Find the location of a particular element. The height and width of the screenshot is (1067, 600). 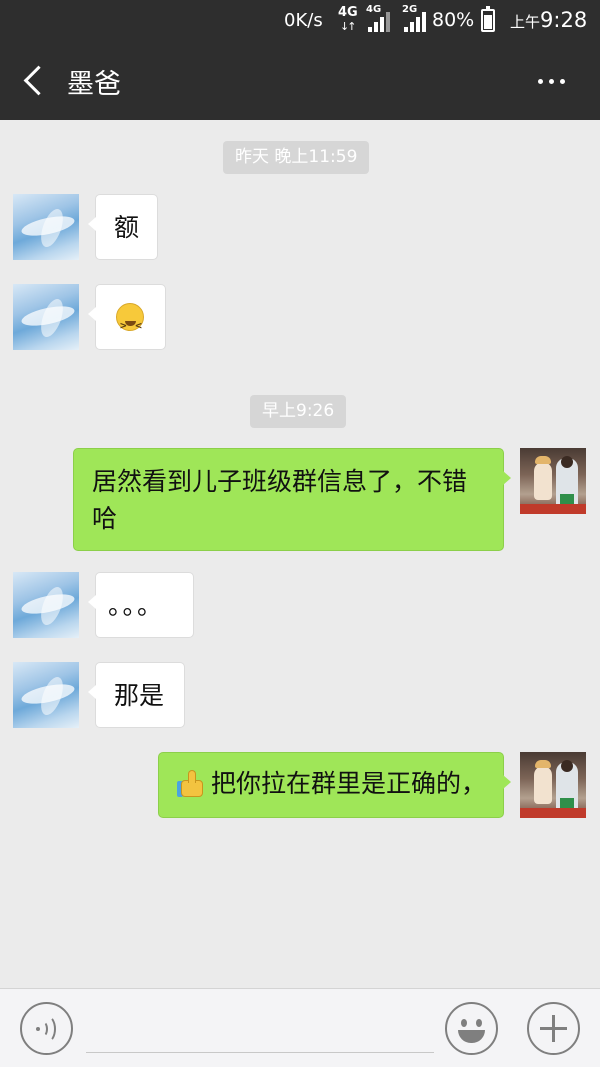

incoming-message is located at coordinates (127, 317).